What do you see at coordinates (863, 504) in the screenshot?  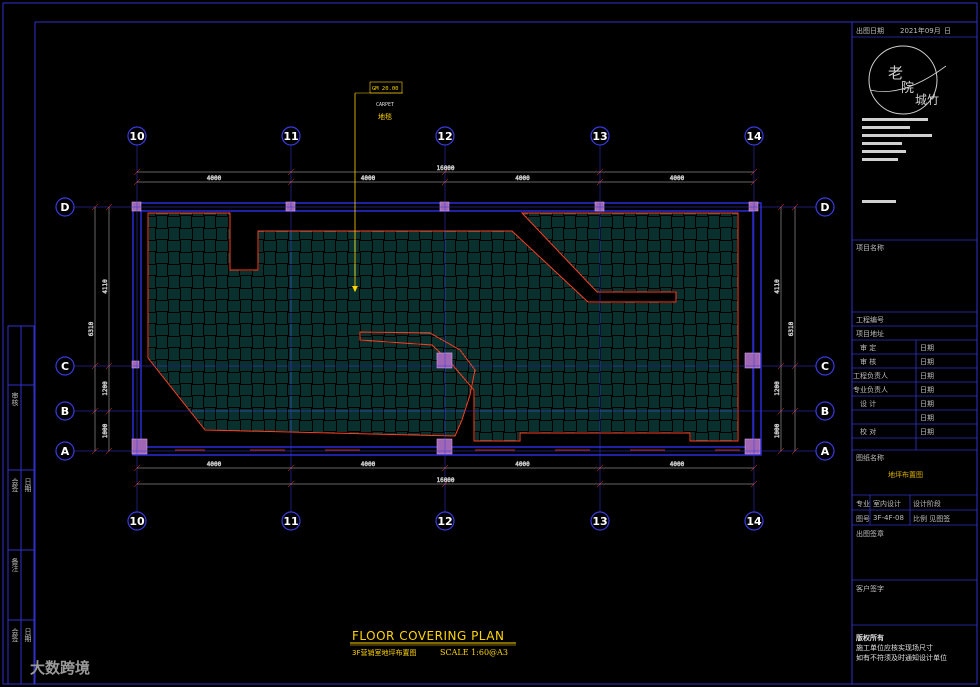 I see `discipline-label: 专业` at bounding box center [863, 504].